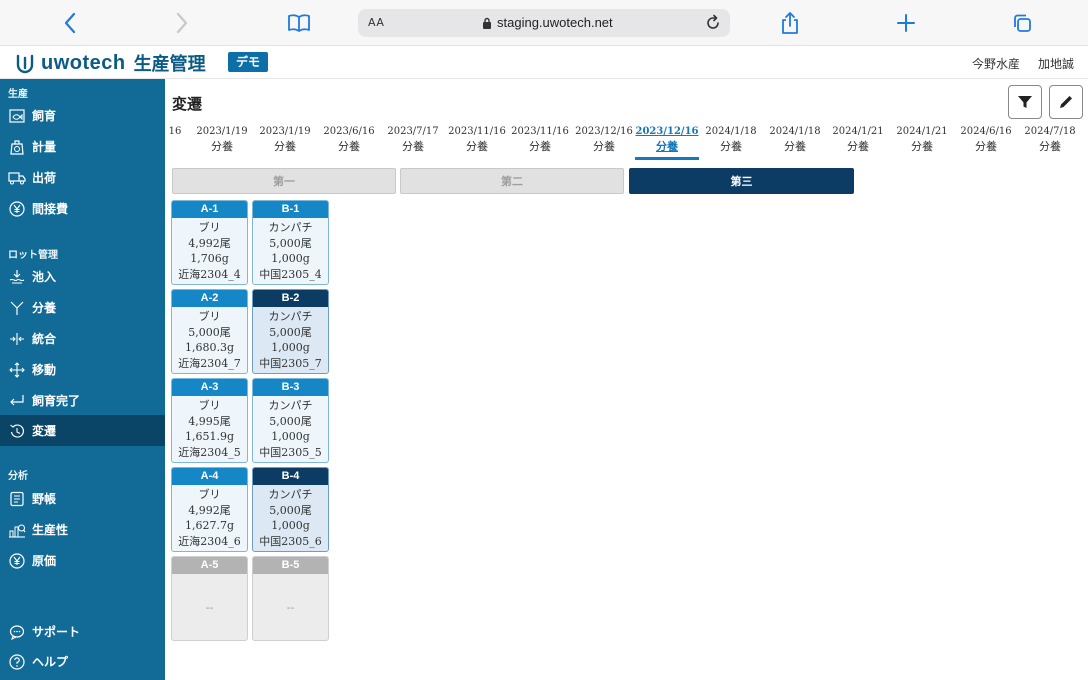  What do you see at coordinates (906, 23) in the screenshot?
I see `new-tab-button` at bounding box center [906, 23].